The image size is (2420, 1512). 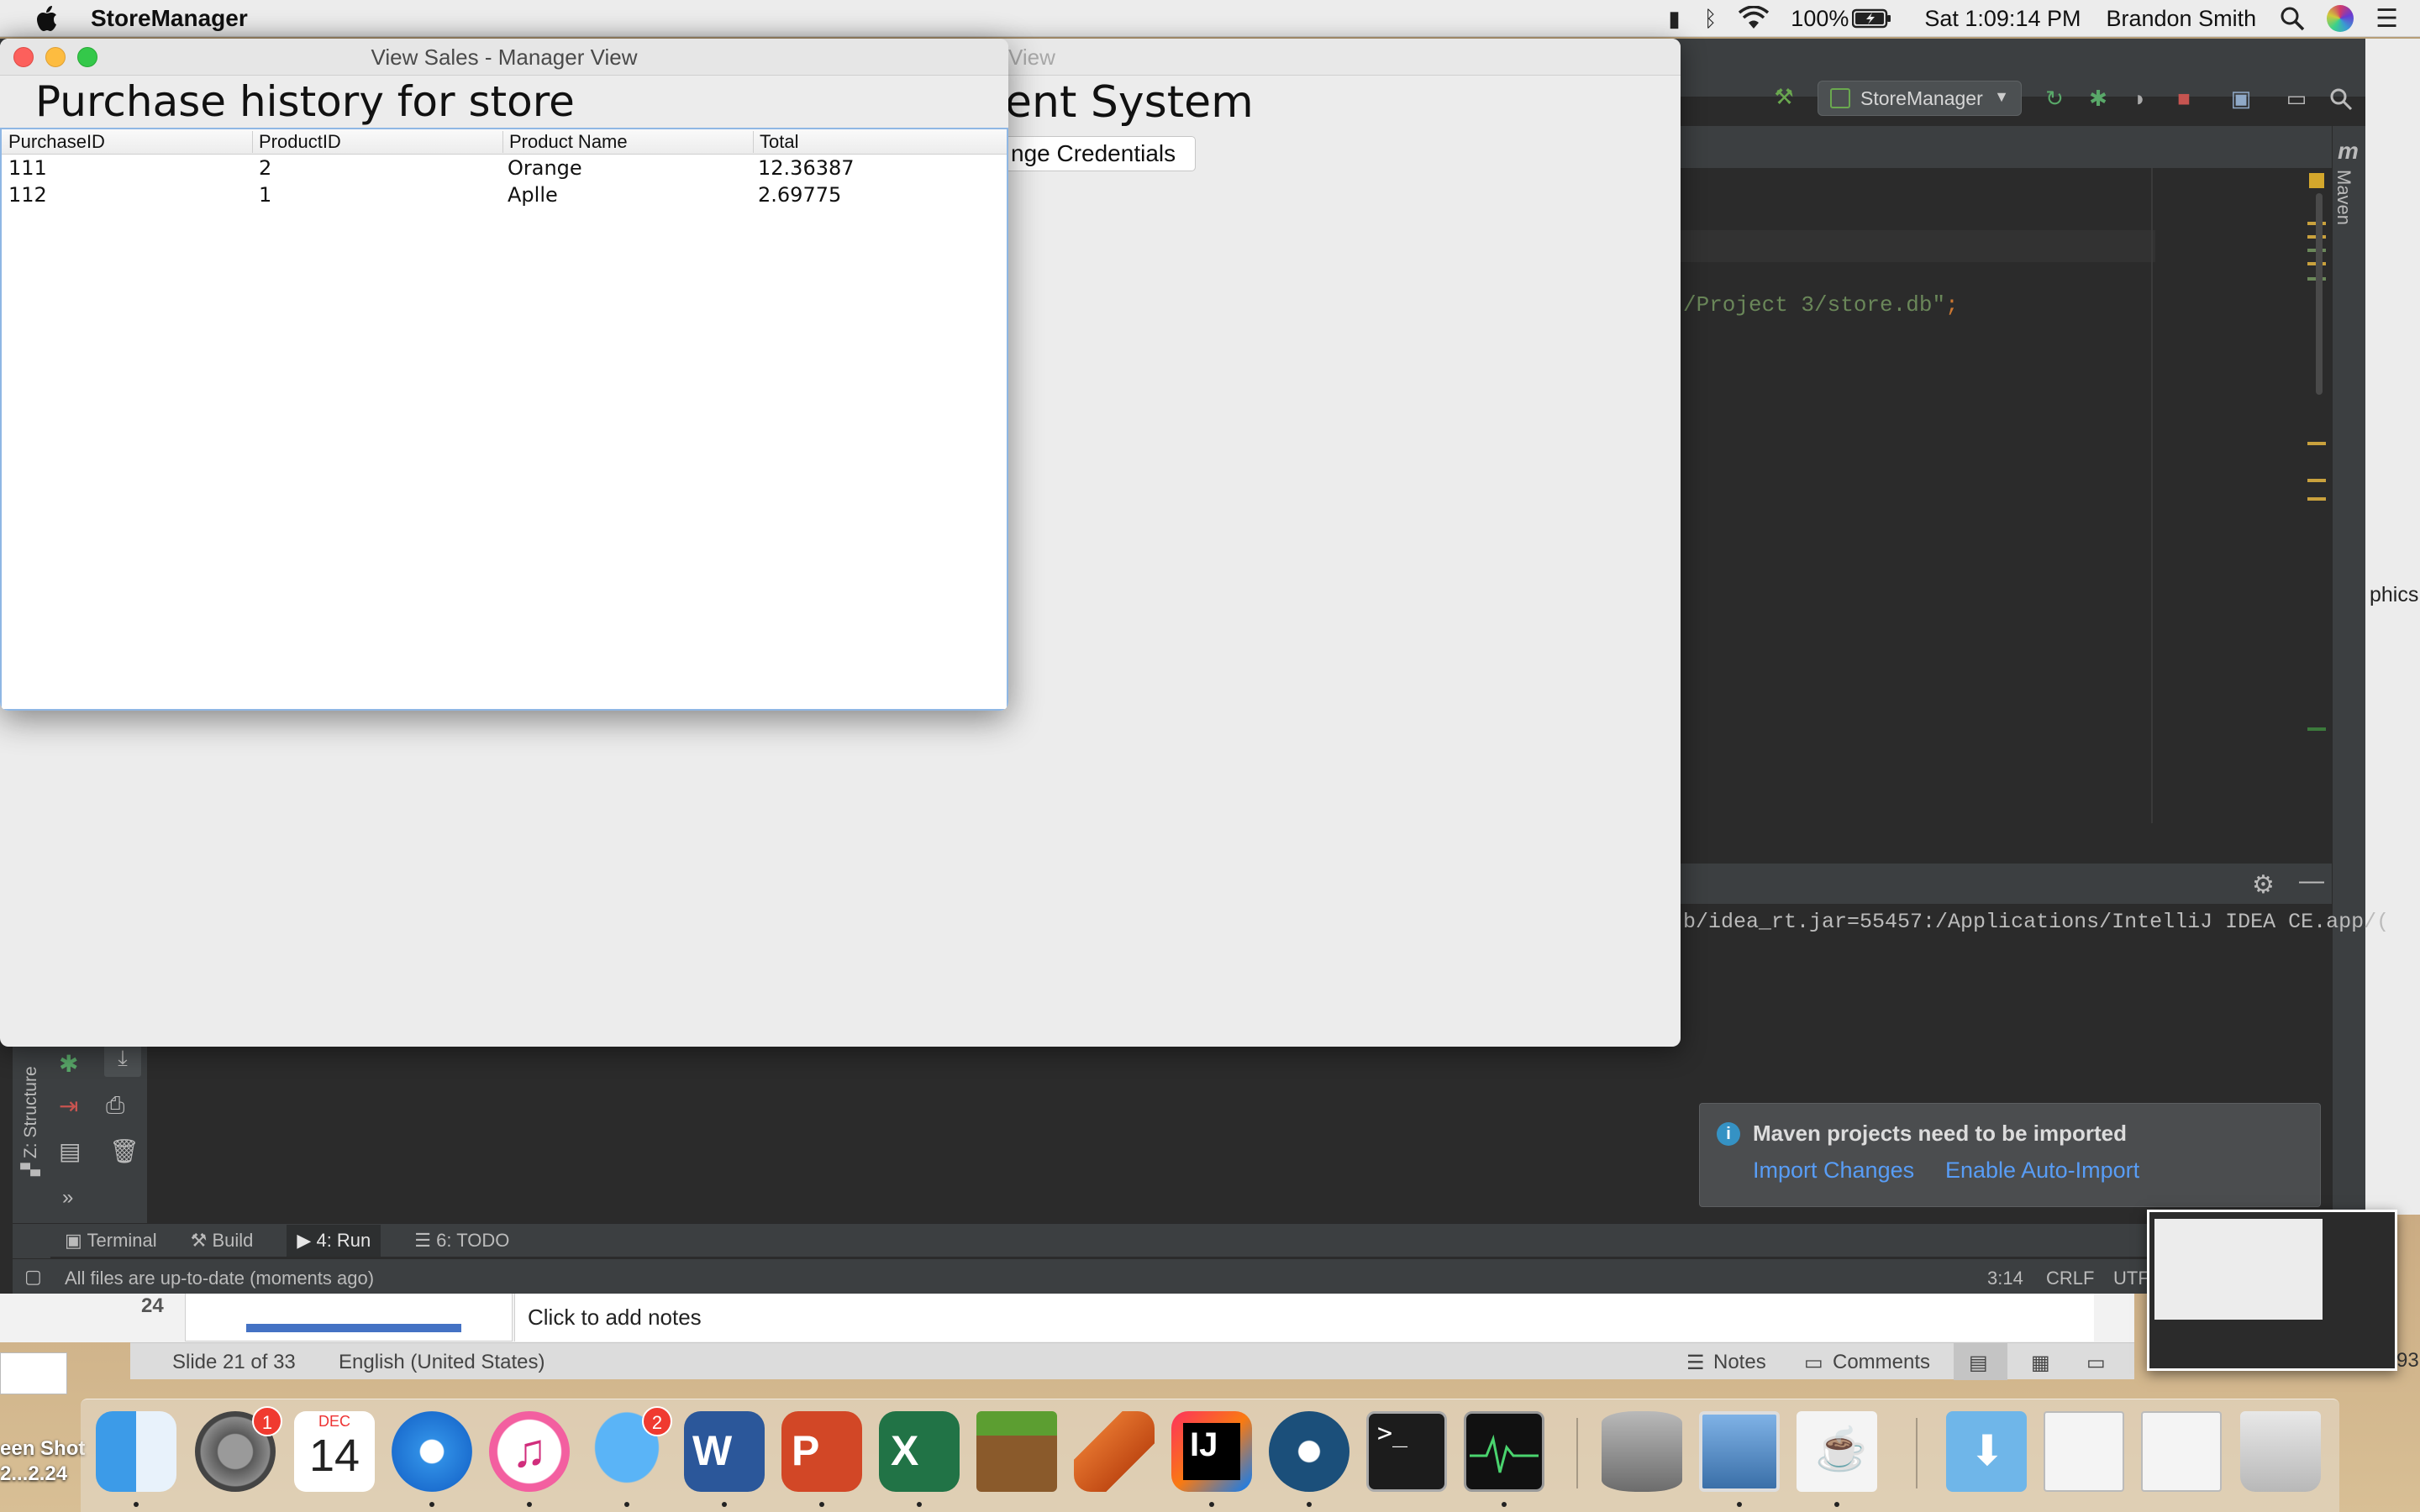 What do you see at coordinates (2341, 101) in the screenshot?
I see `search-everywhere-icon` at bounding box center [2341, 101].